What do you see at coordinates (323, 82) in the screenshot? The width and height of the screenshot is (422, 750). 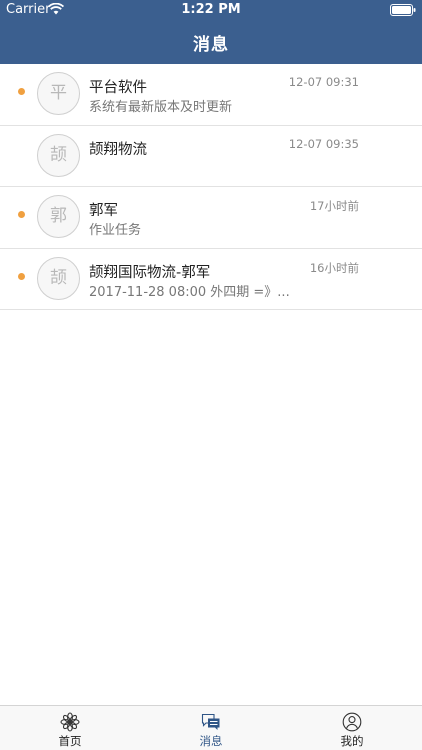 I see `message-time: 12-07 09:31` at bounding box center [323, 82].